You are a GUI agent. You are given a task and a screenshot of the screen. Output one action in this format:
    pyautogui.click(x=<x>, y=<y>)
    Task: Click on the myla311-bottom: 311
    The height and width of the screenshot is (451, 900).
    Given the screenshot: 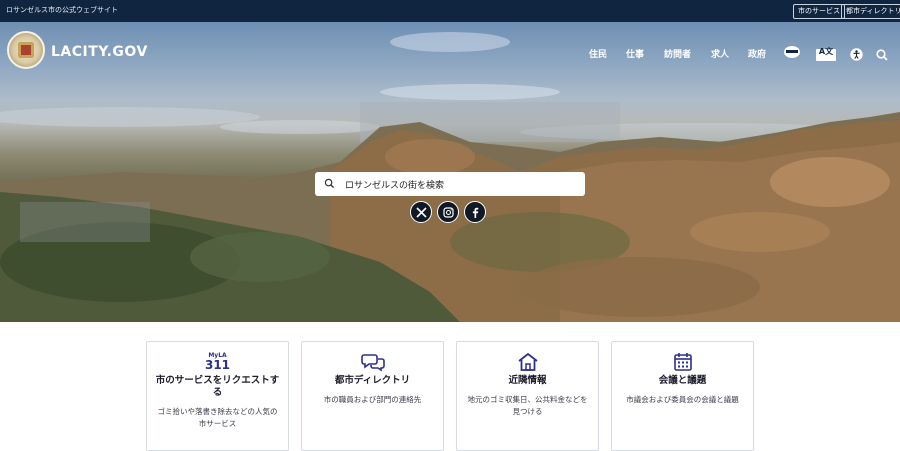 What is the action you would take?
    pyautogui.click(x=217, y=365)
    